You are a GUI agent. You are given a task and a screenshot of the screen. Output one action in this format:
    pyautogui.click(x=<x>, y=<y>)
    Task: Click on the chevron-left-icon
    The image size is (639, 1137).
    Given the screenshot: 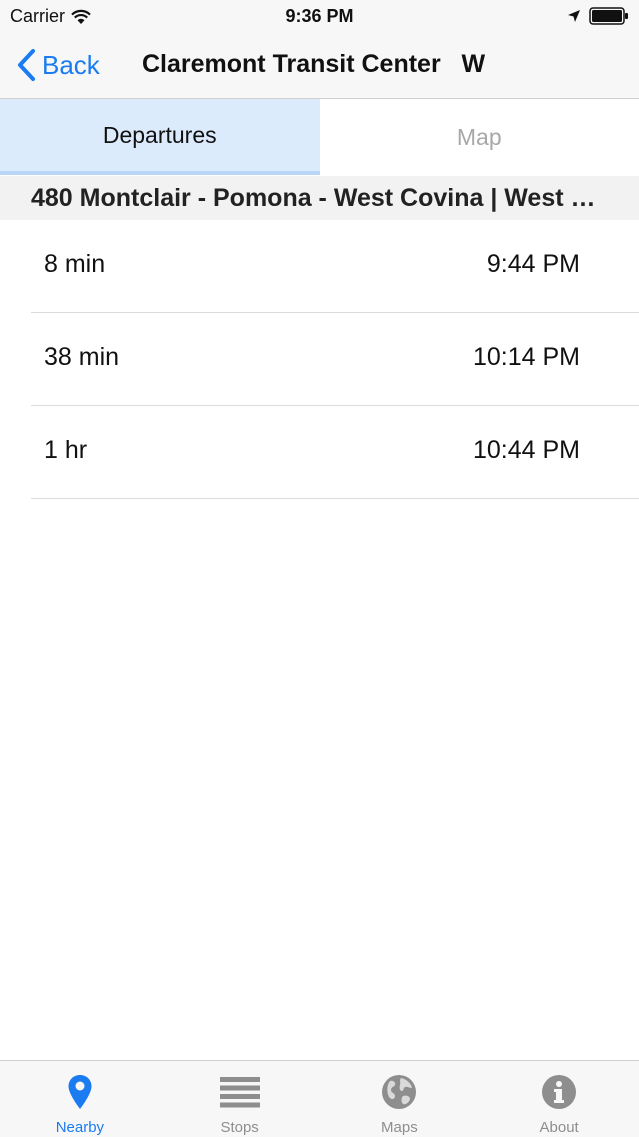 What is the action you would take?
    pyautogui.click(x=26, y=65)
    